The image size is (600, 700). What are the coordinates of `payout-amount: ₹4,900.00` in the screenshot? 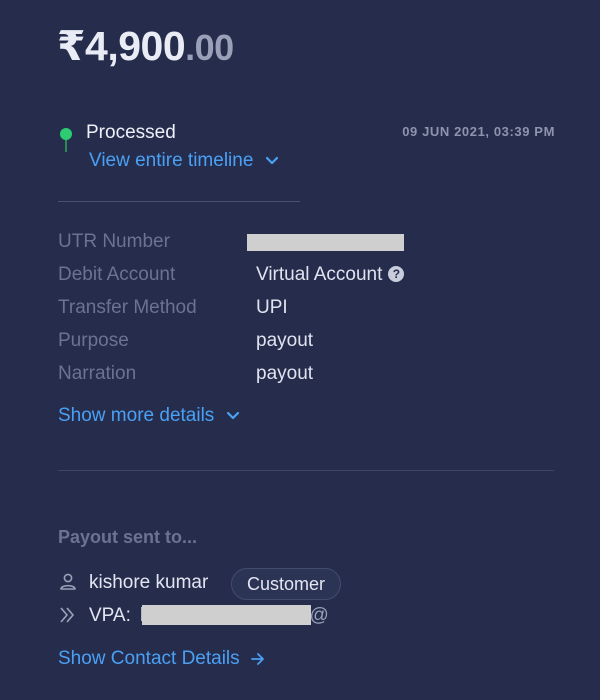 It's located at (145, 46).